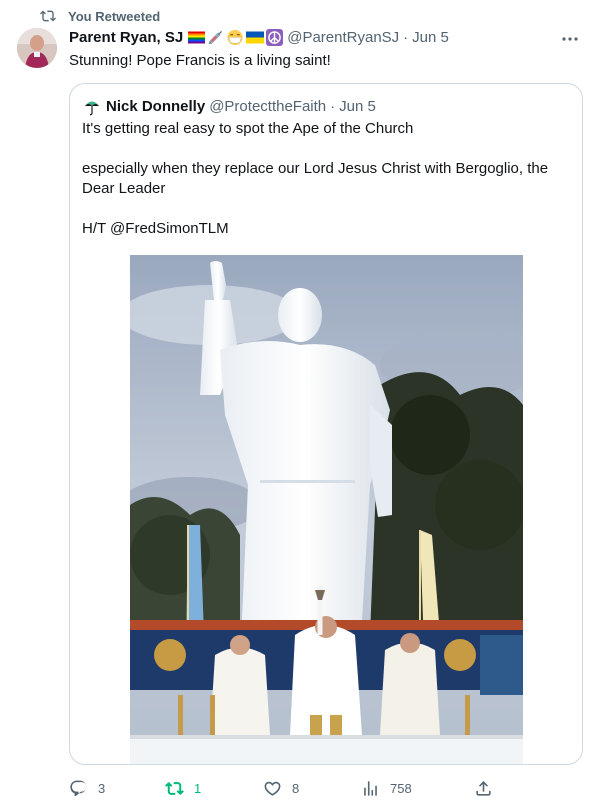  What do you see at coordinates (37, 48) in the screenshot?
I see `author-avatar` at bounding box center [37, 48].